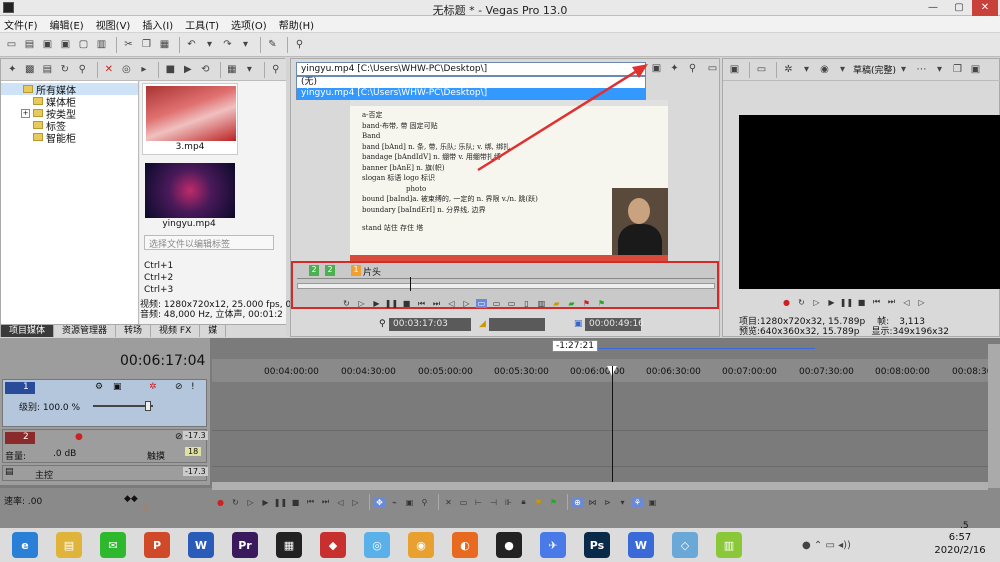 This screenshot has height=562, width=1000. I want to click on trim-icon: ▭, so click(463, 502).